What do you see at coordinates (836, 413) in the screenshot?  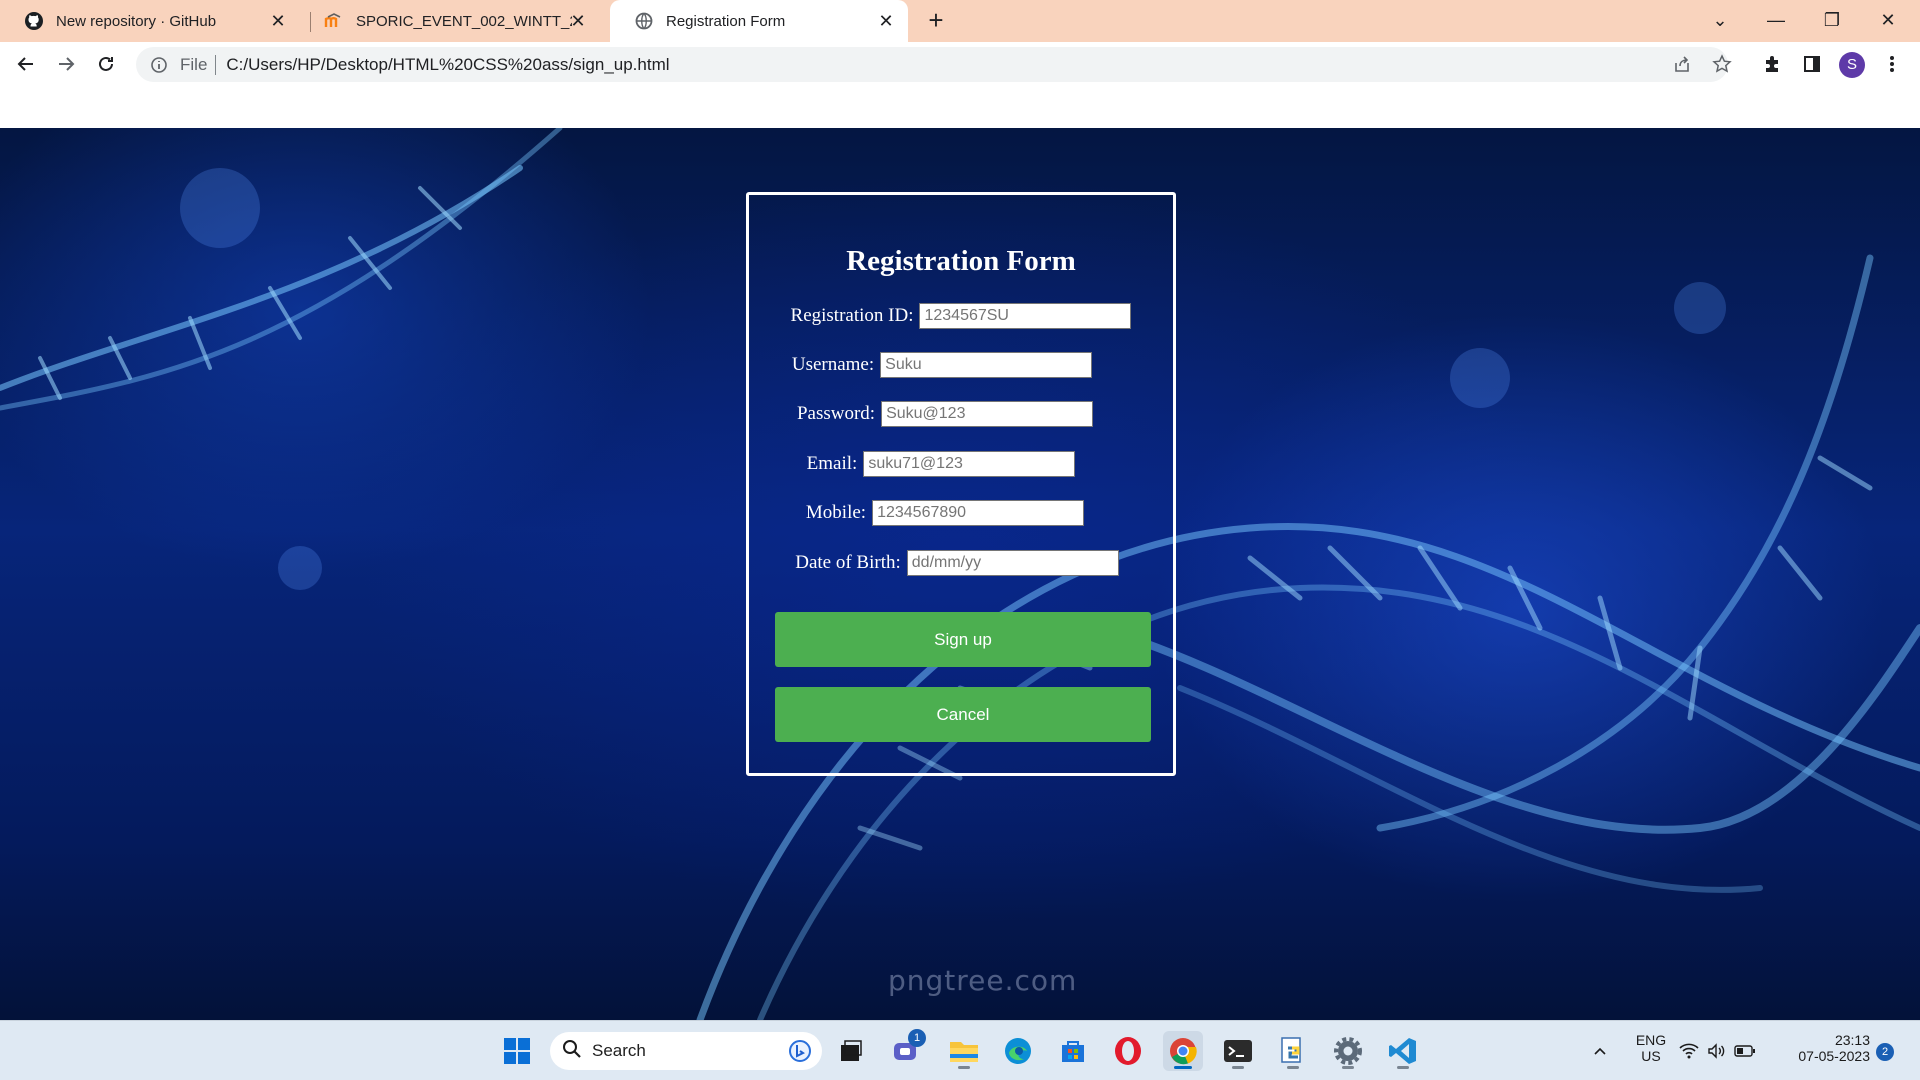 I see `password-label: Password:` at bounding box center [836, 413].